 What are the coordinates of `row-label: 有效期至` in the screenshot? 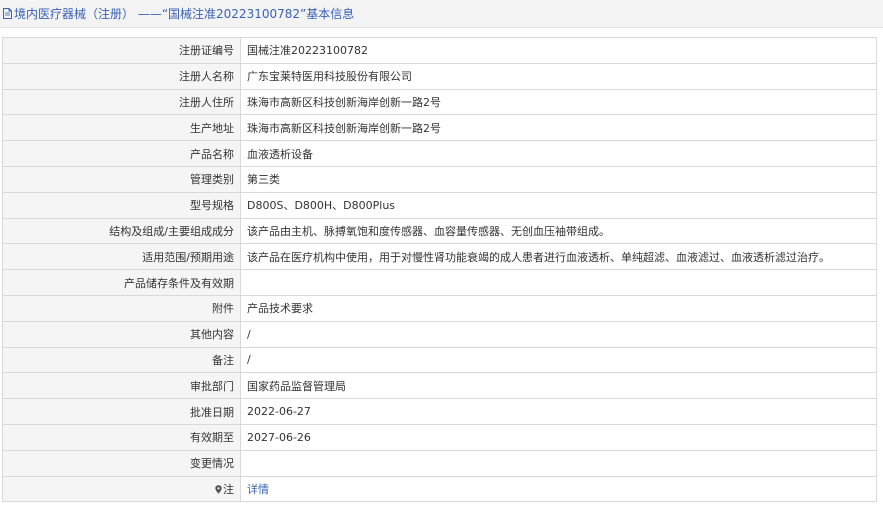 It's located at (121, 437).